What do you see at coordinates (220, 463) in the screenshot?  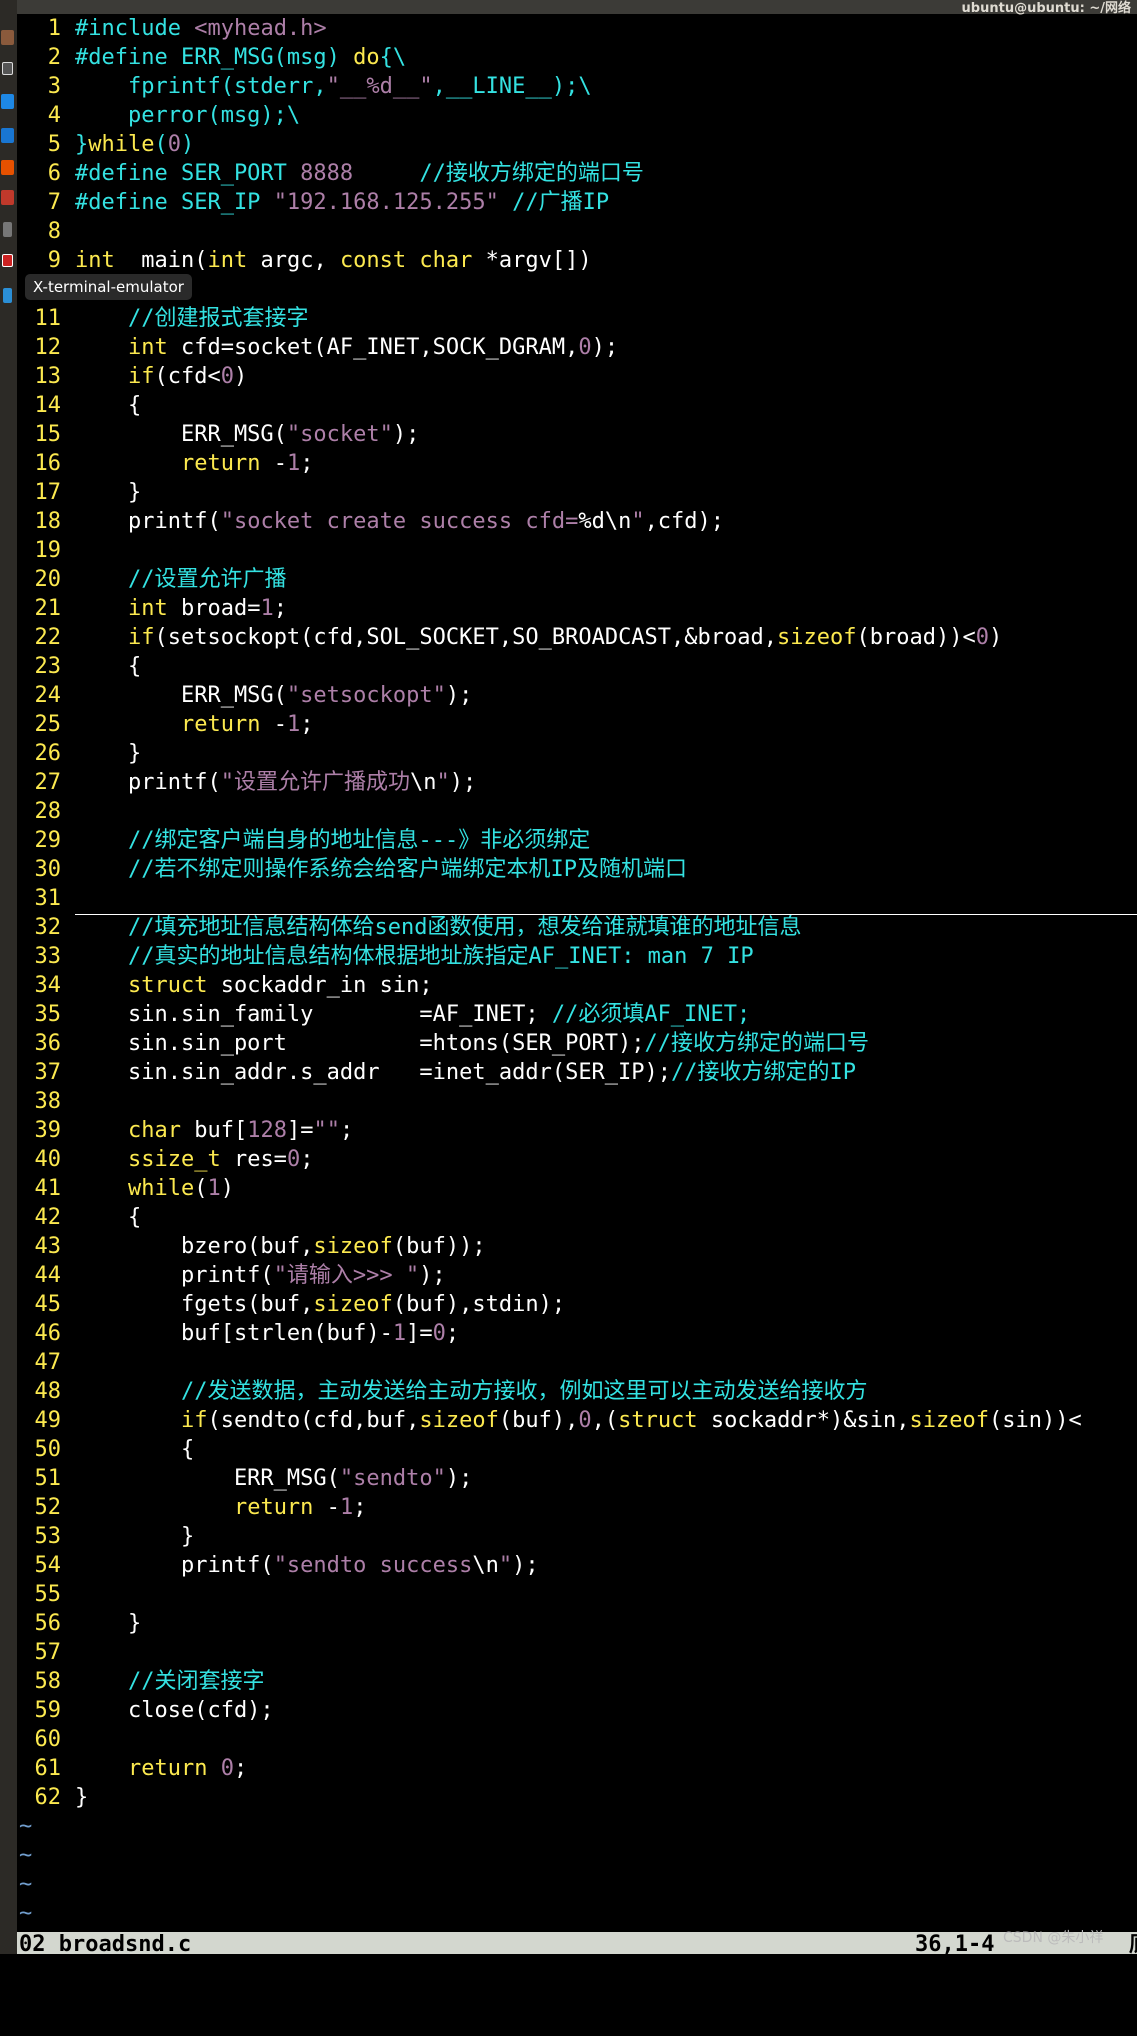 I see `code-token: return` at bounding box center [220, 463].